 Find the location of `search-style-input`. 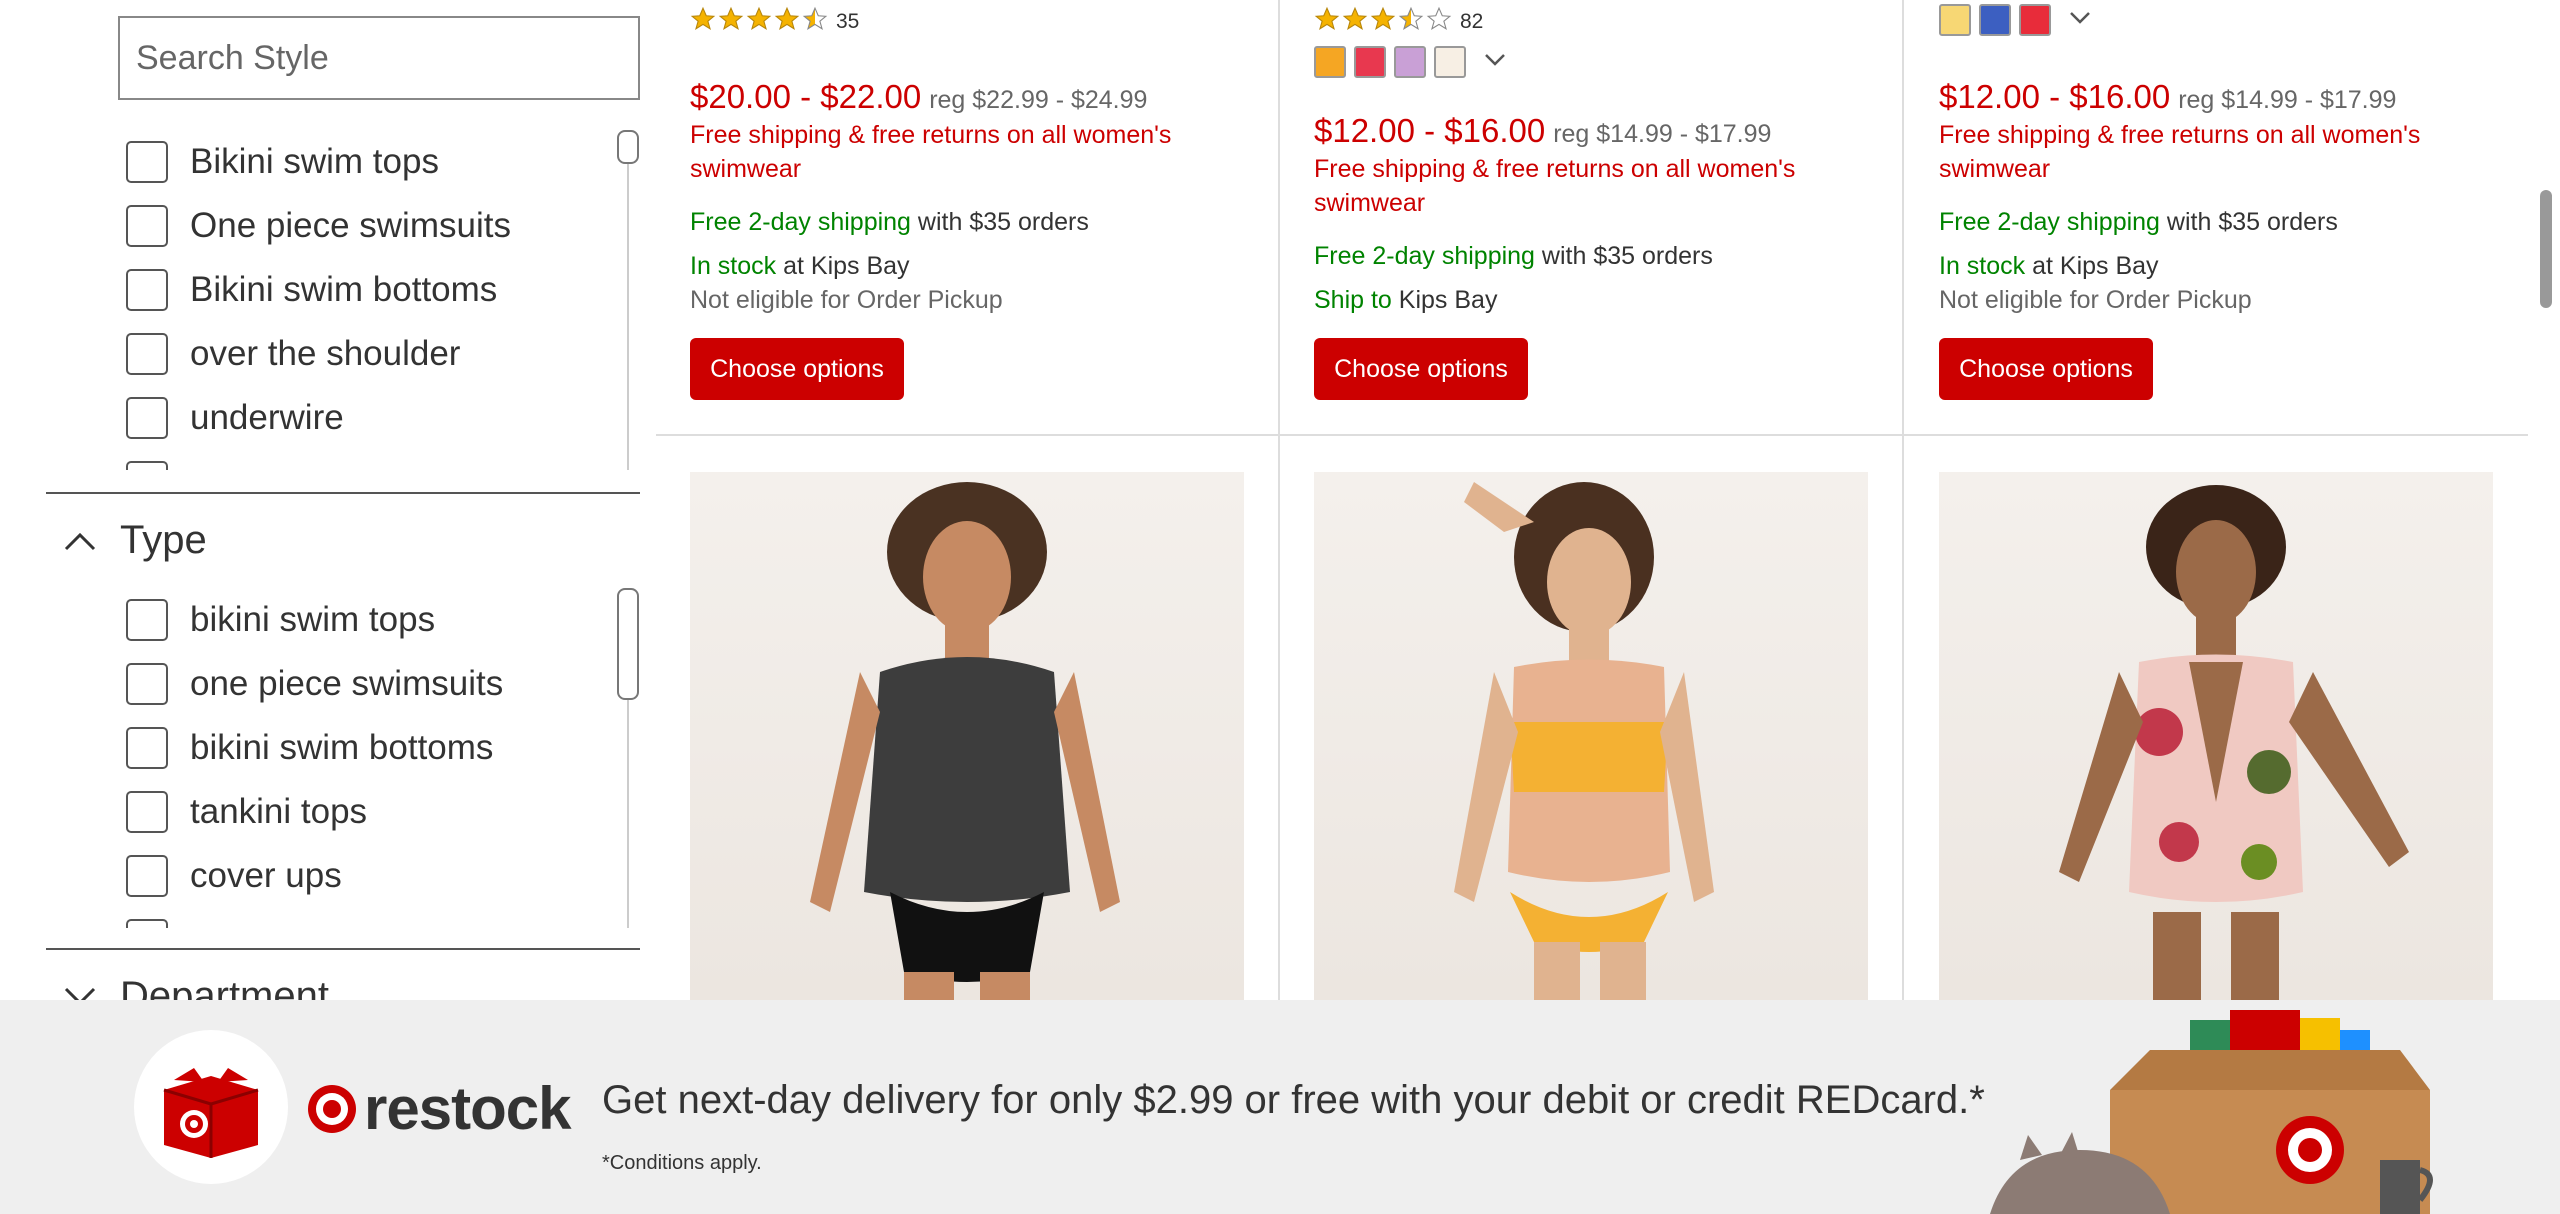

search-style-input is located at coordinates (379, 58).